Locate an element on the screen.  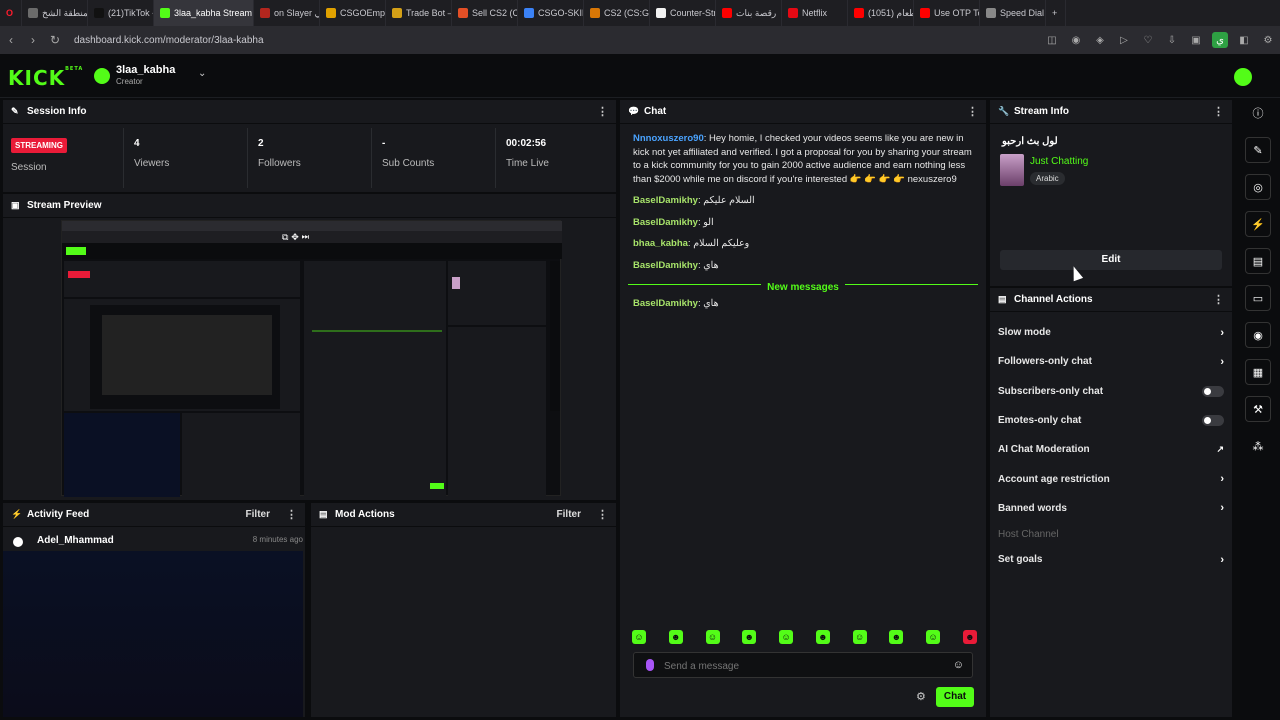
chat-input is located at coordinates (799, 666).